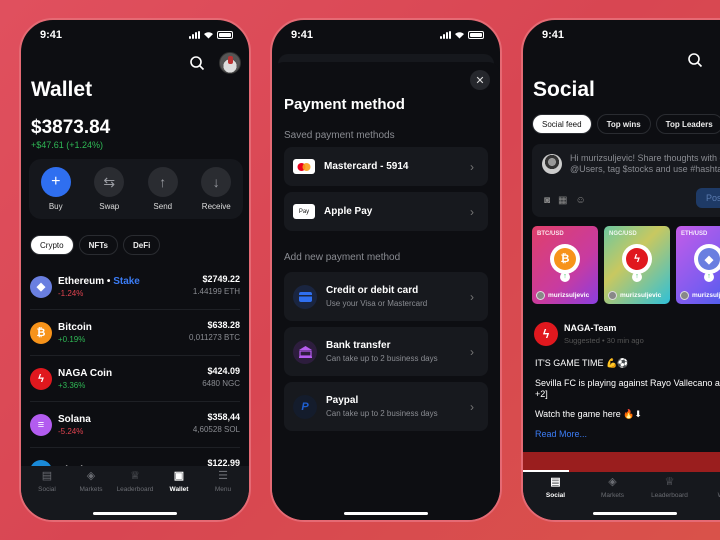 The width and height of the screenshot is (720, 540). Describe the element at coordinates (709, 498) in the screenshot. I see `tab-wallet: ▣Wallet` at that location.